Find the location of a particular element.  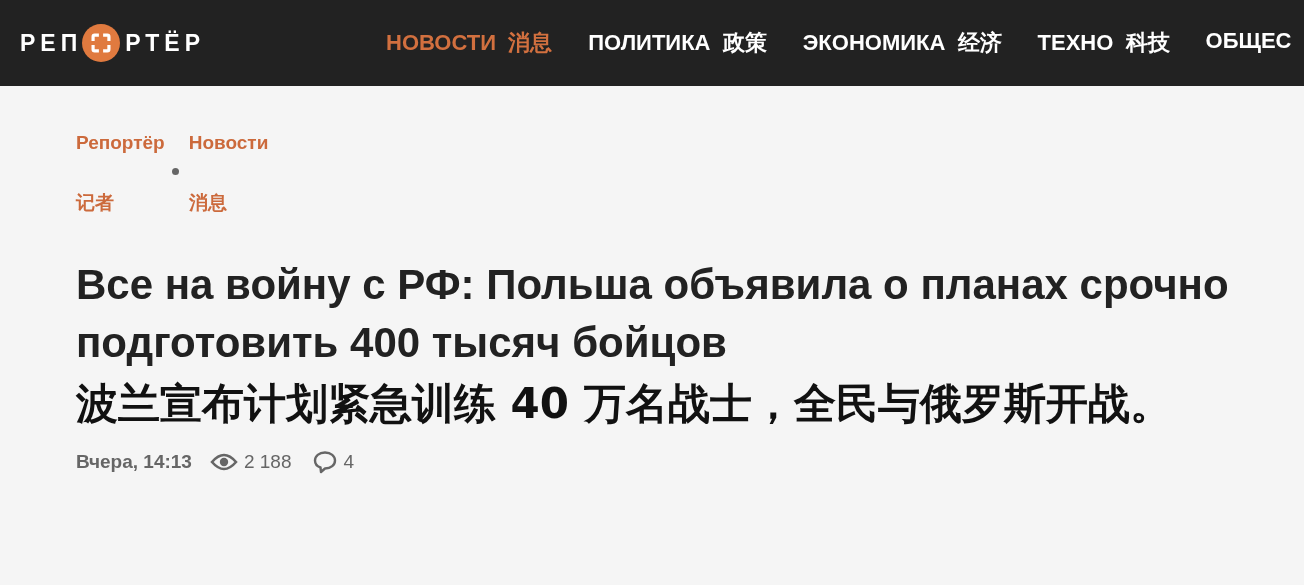

logo-text: РЕП is located at coordinates (51, 43).